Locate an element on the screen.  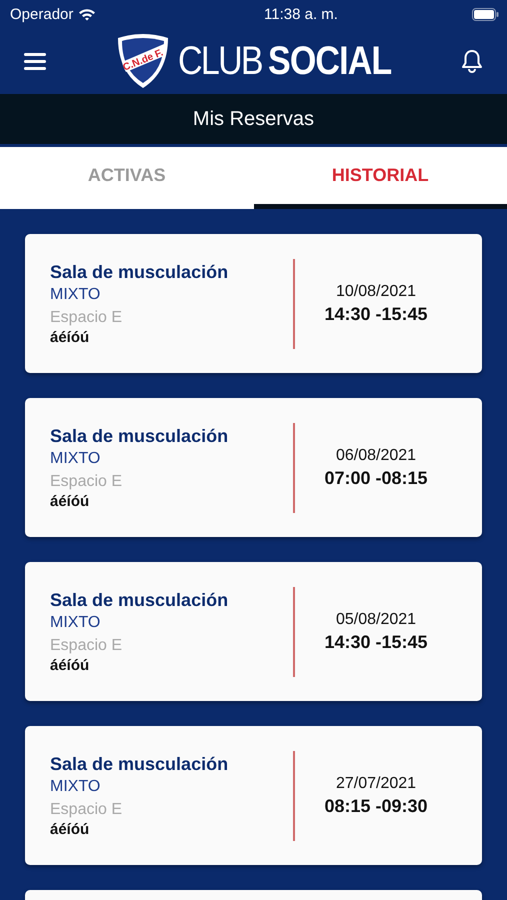
carrier-name: Operador is located at coordinates (42, 14).